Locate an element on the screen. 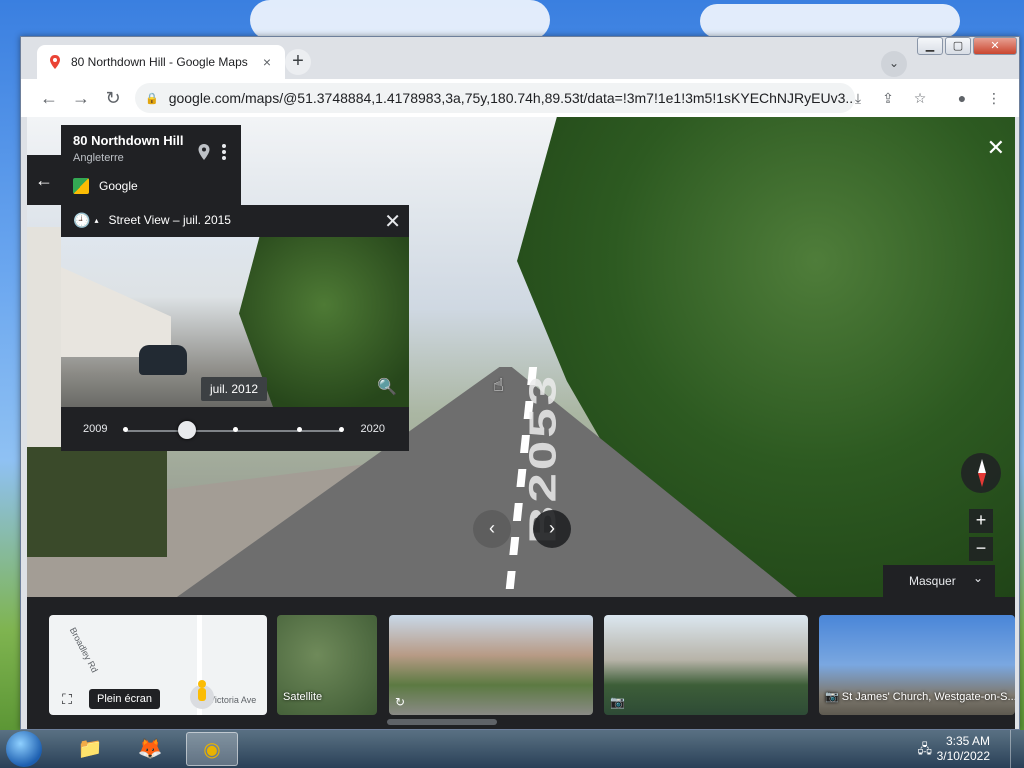 This screenshot has width=1024, height=768. place-card: 80 Northdown Hill Angleterre Google is located at coordinates (151, 167).